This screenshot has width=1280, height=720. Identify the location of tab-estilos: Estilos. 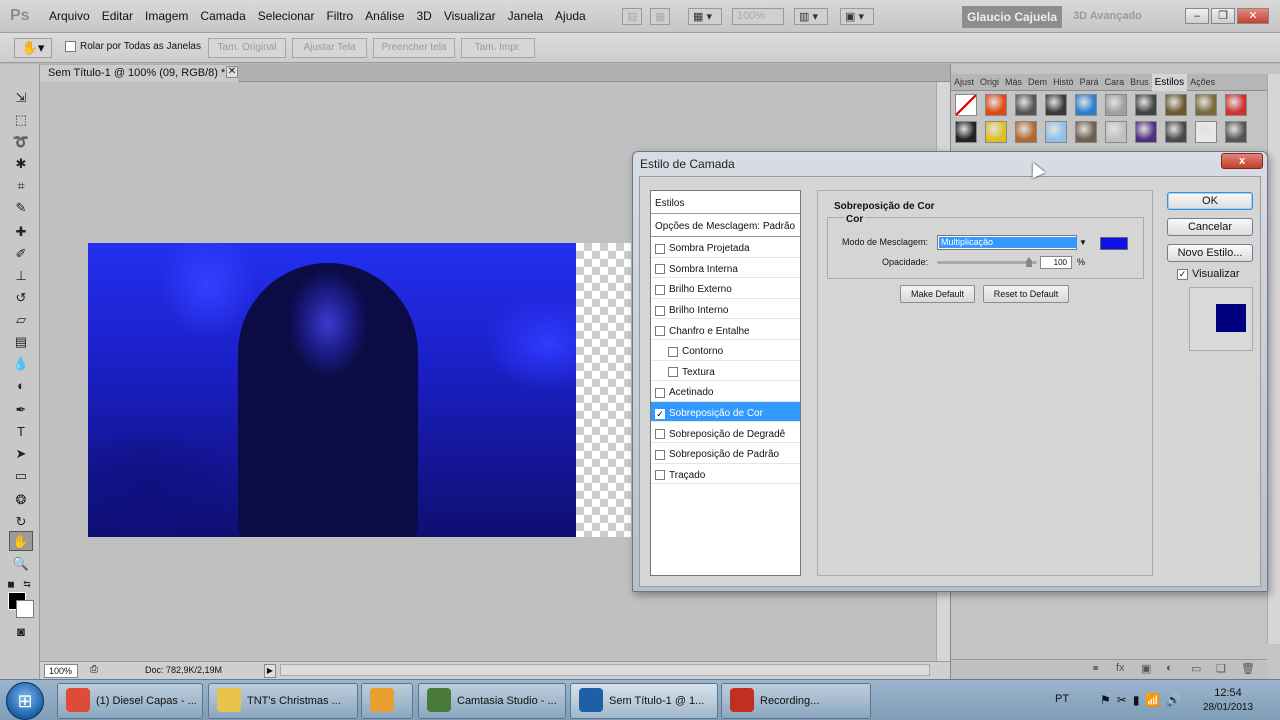
(1169, 82).